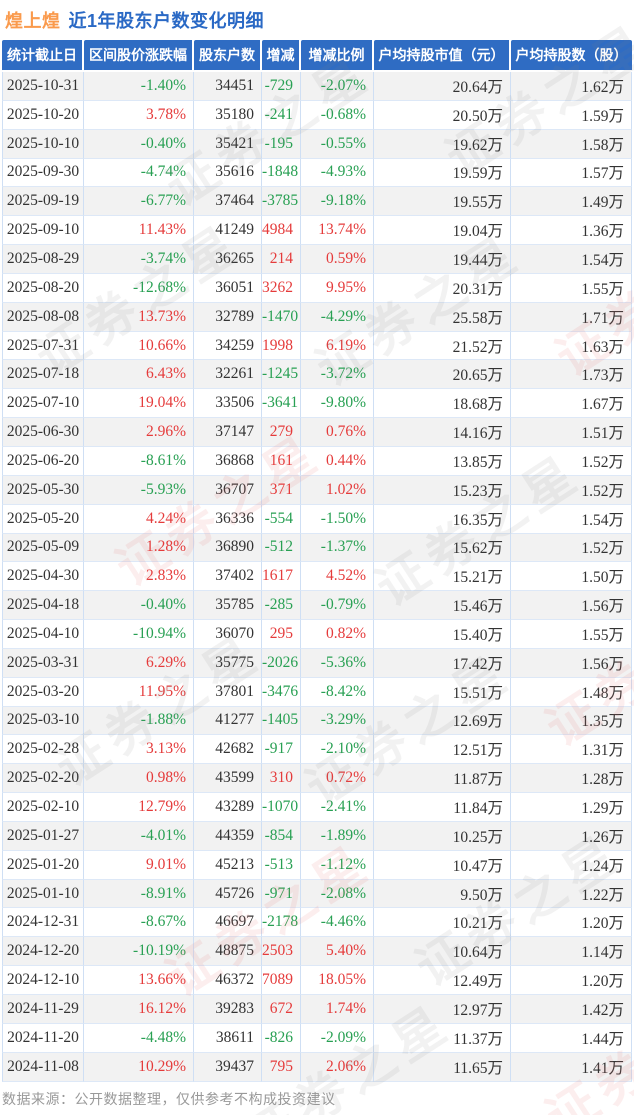 The height and width of the screenshot is (1115, 634). Describe the element at coordinates (337, 461) in the screenshot. I see `cell-change-pct: 0.44%` at that location.